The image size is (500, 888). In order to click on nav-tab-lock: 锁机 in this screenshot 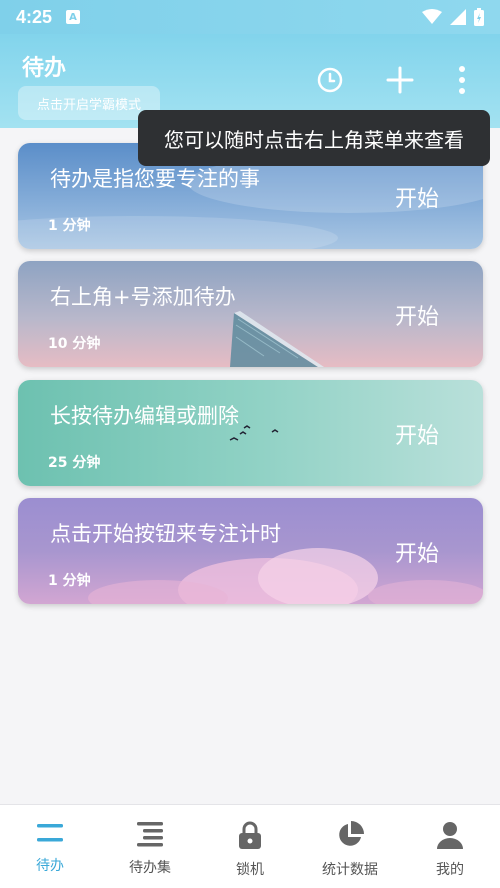, I will do `click(250, 846)`.